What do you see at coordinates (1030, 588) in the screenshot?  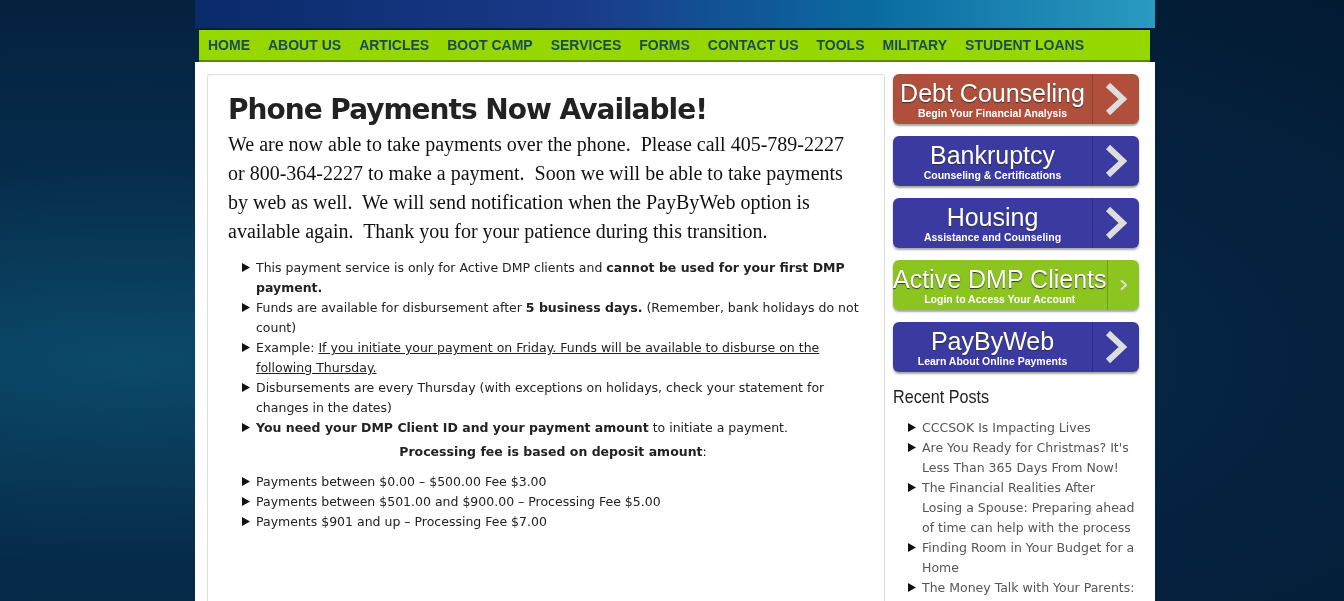 I see `post-link: The Money Talk with Your Parents:` at bounding box center [1030, 588].